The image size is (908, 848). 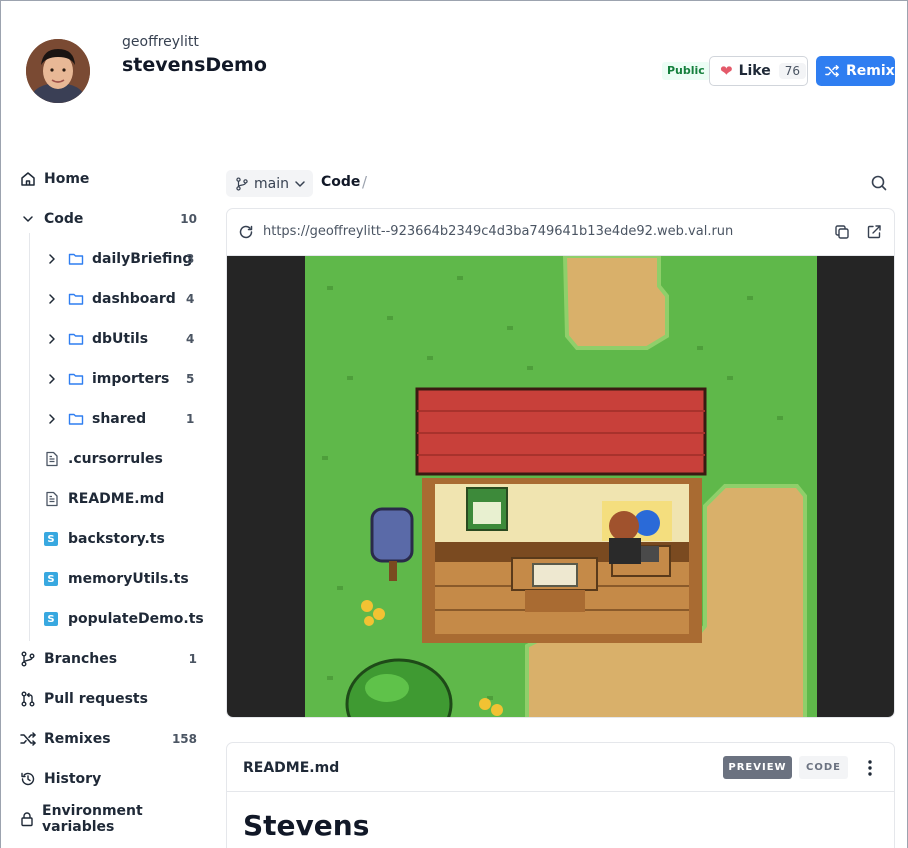 I want to click on tab-preview: PREVIEW, so click(x=757, y=767).